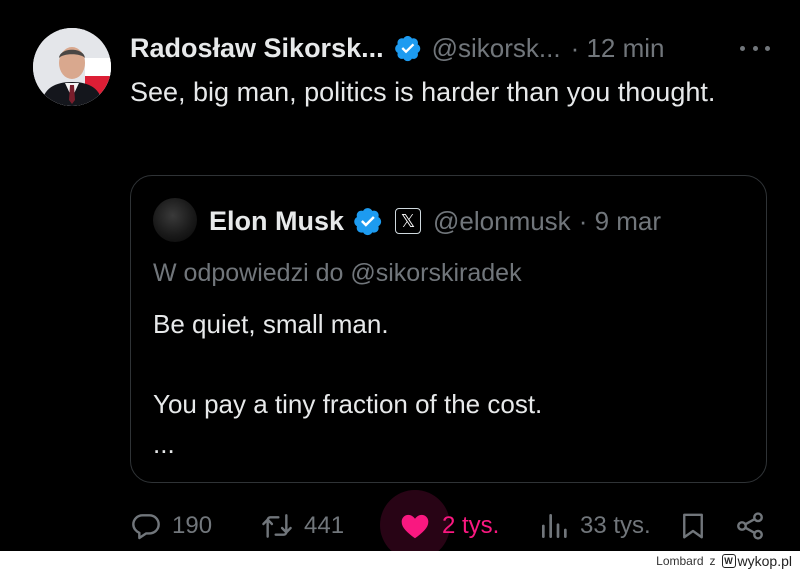  I want to click on author-avatar, so click(72, 67).